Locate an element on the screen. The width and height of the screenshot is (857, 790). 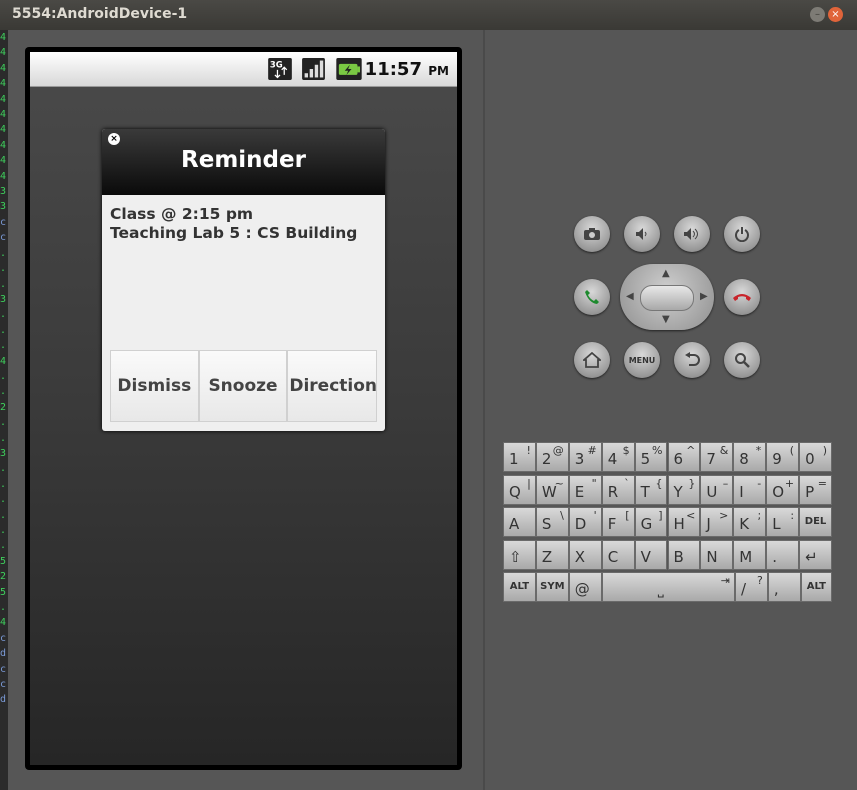
key-2: 2 @ is located at coordinates (552, 457).